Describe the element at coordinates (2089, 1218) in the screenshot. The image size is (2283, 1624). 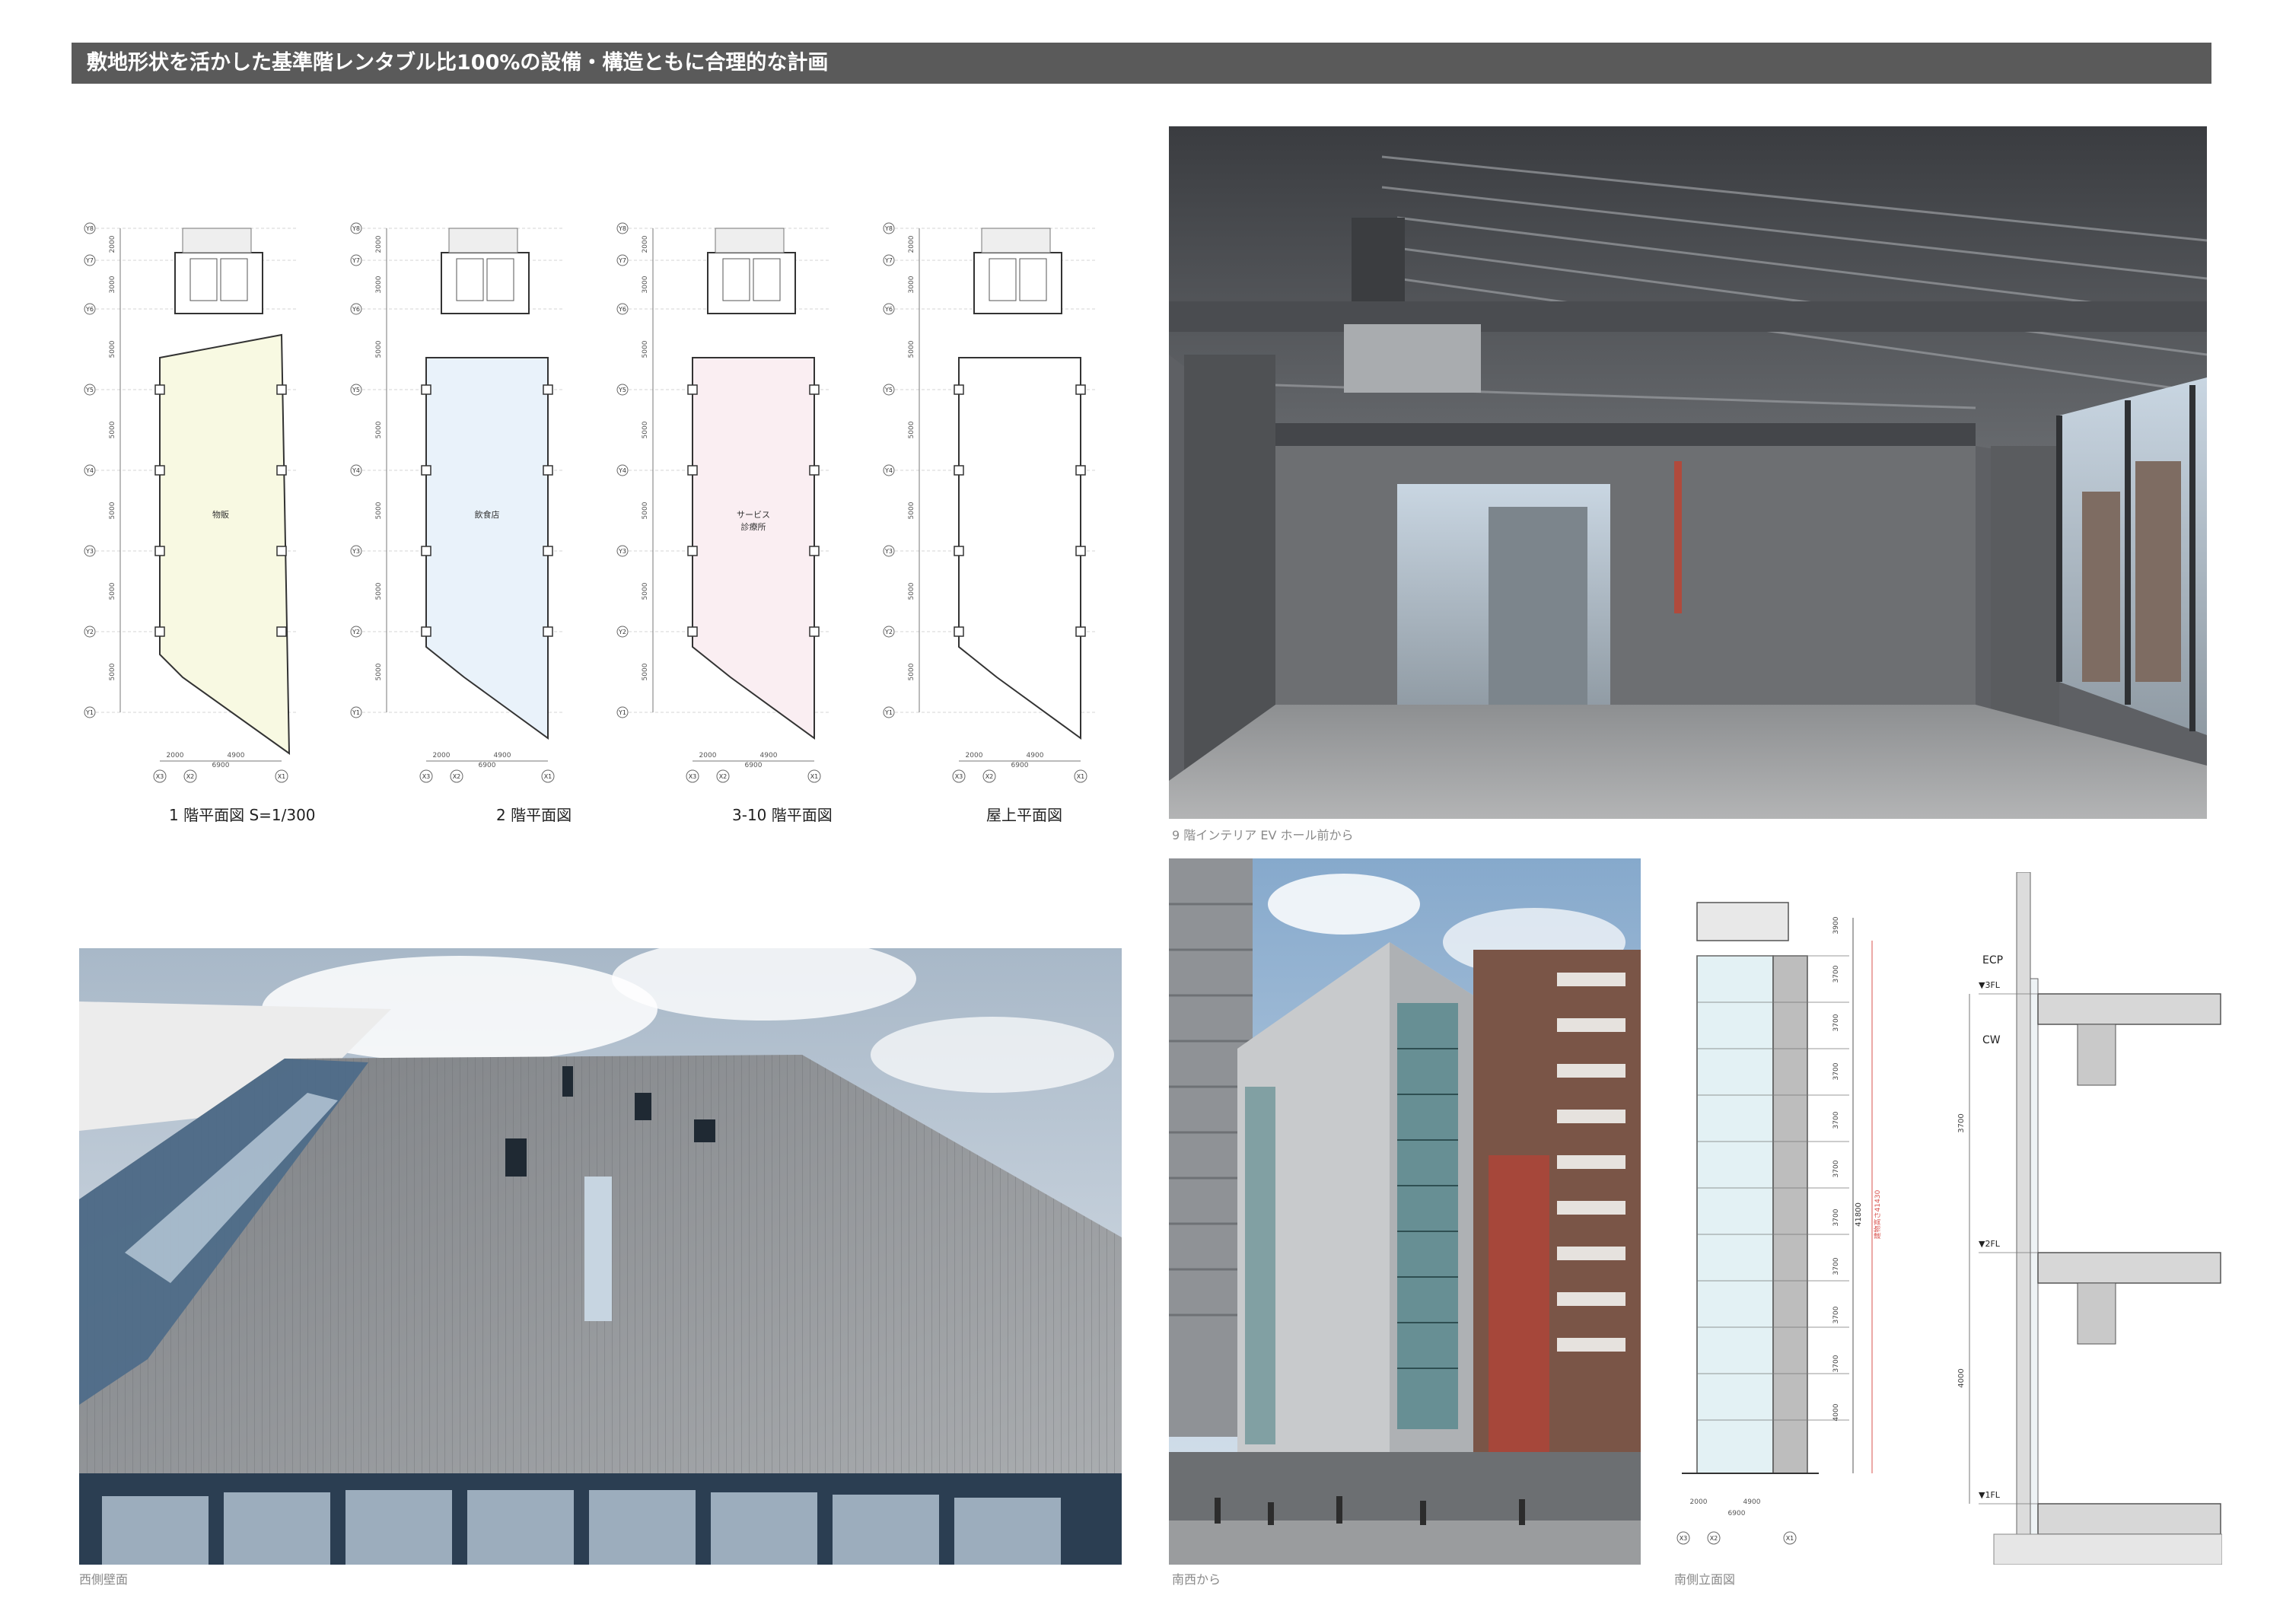
I see `wall-section-detail: ▼3FL ▼2FL ▼1FL ECP CW 3700 4000` at that location.